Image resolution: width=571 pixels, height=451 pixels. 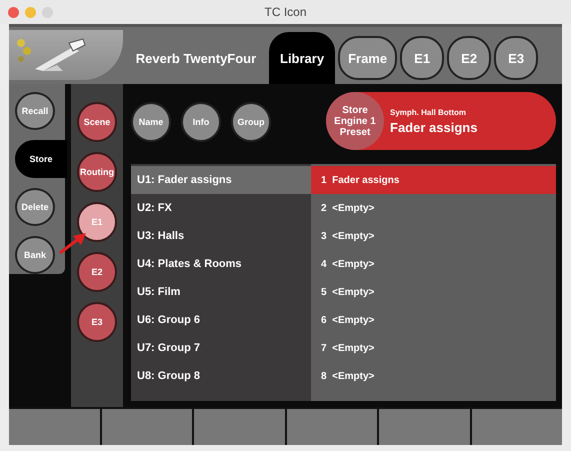 I want to click on mode-button: Bank, so click(x=35, y=255).